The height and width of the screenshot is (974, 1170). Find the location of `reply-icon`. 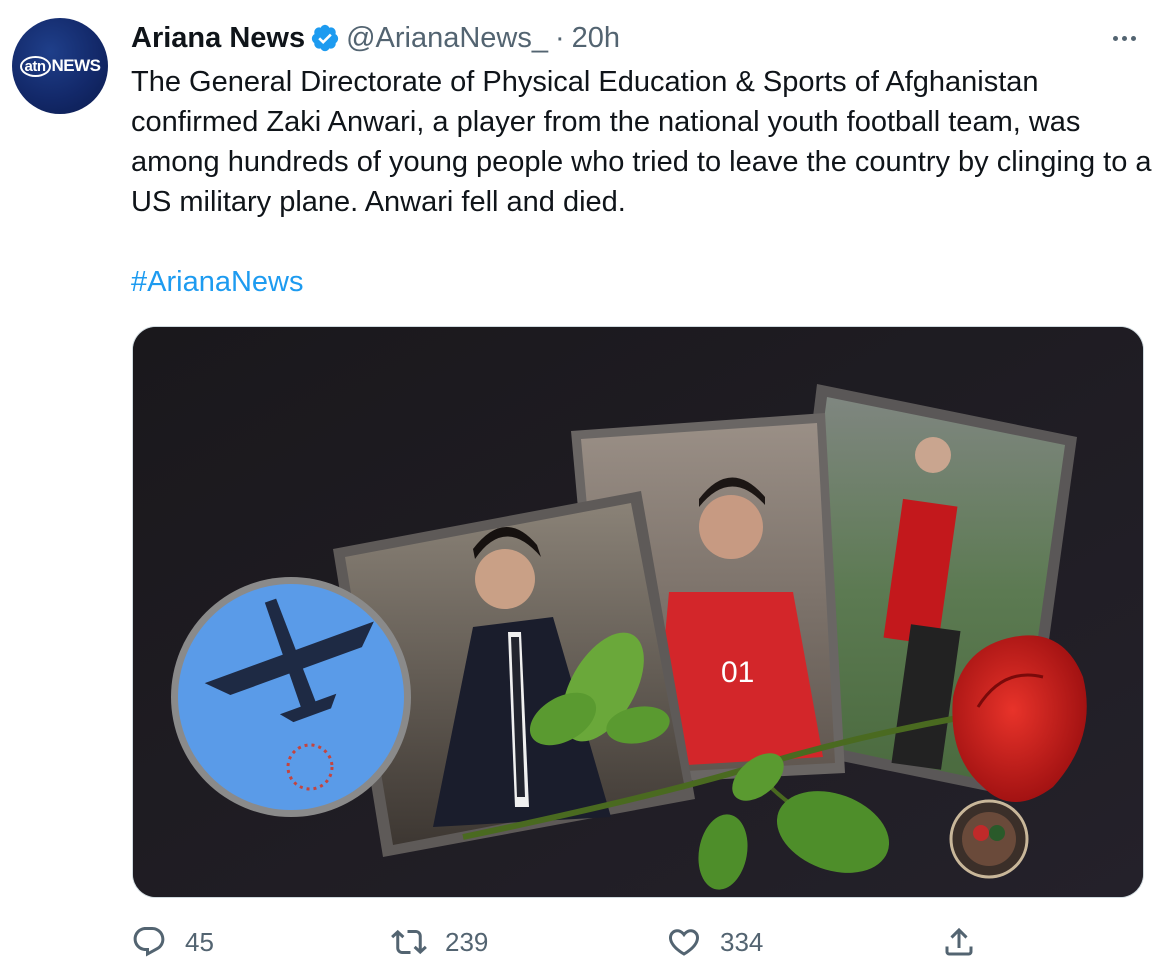

reply-icon is located at coordinates (149, 942).